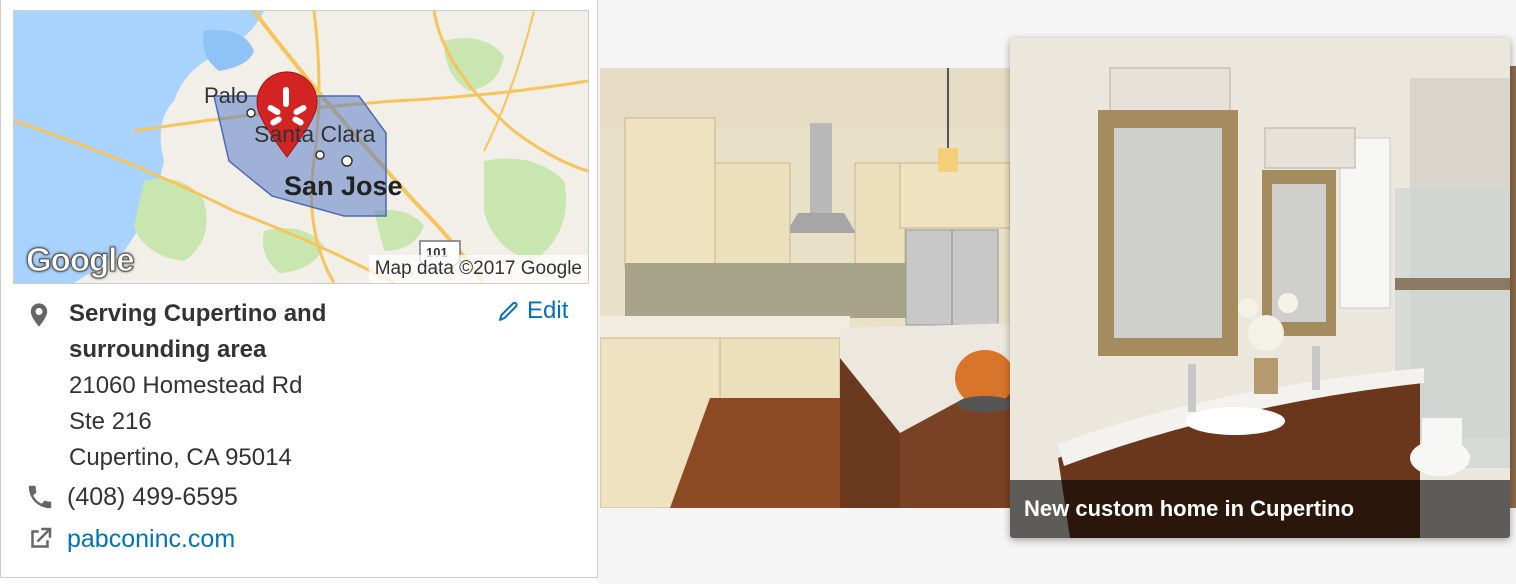  I want to click on edit-button: Edit, so click(532, 311).